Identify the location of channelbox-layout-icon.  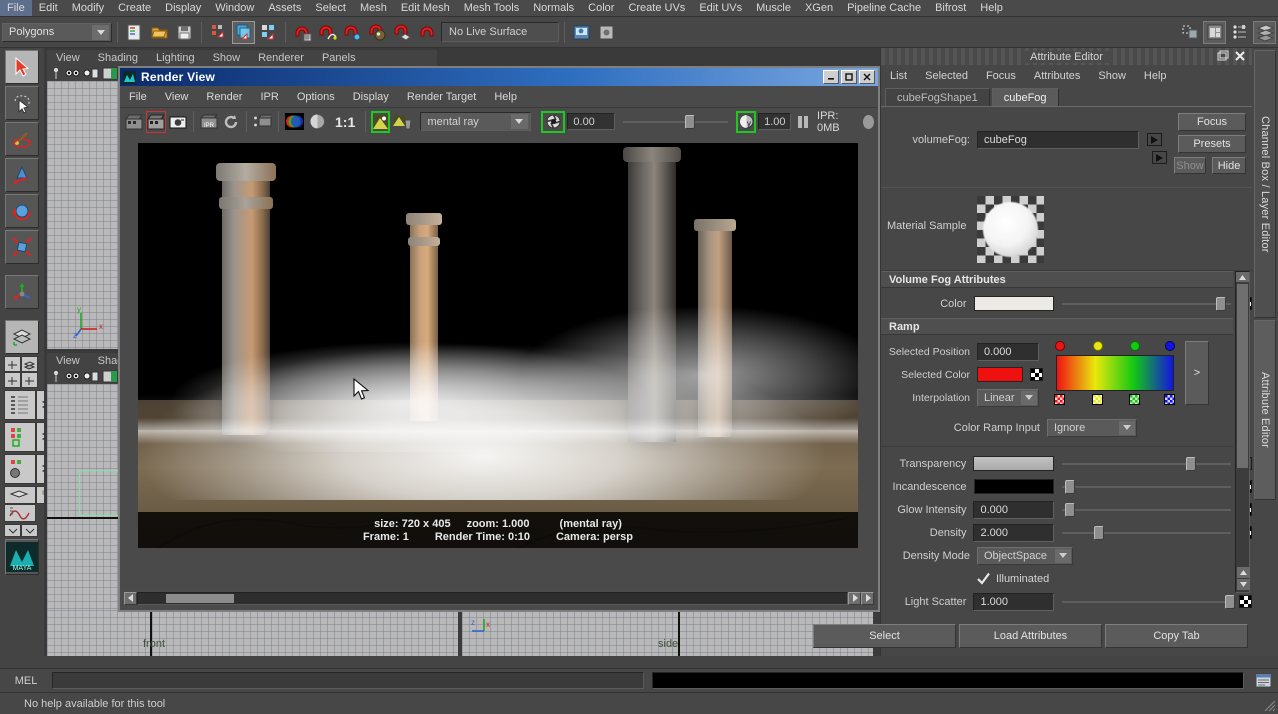
(1214, 32).